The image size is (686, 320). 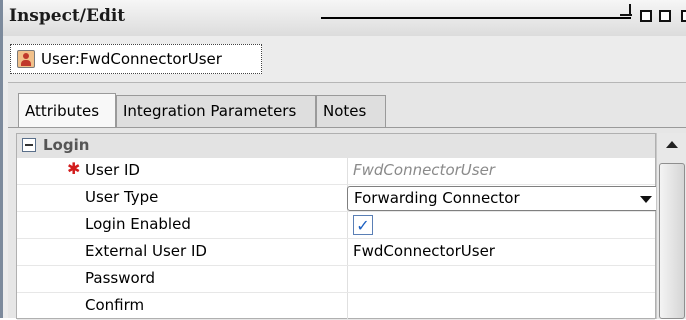 I want to click on panel-title: Inspect/Edit, so click(x=67, y=16).